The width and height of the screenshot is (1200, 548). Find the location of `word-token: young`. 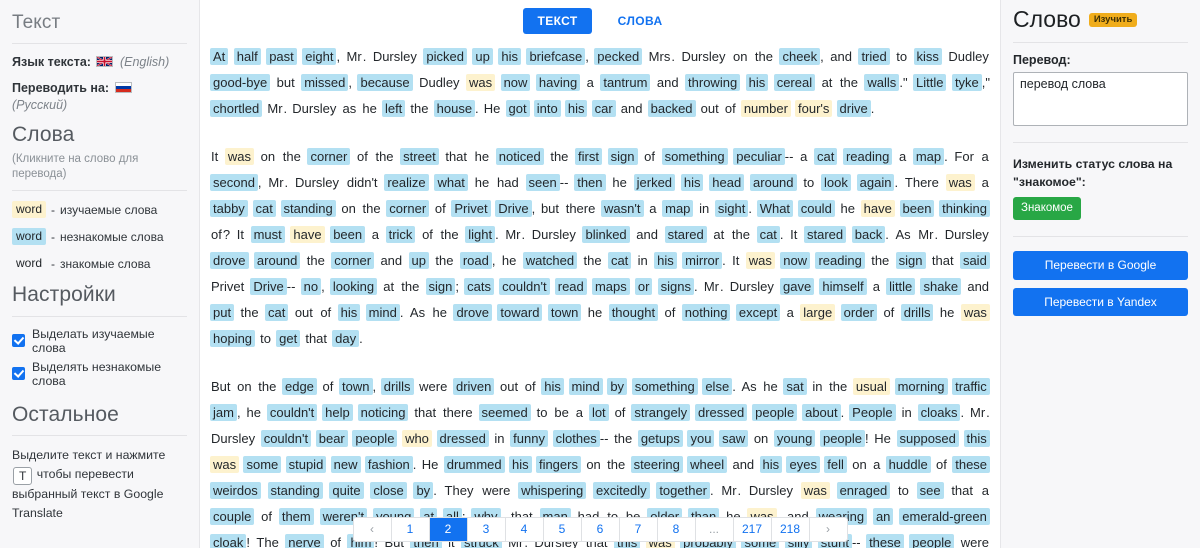

word-token: young is located at coordinates (794, 439).